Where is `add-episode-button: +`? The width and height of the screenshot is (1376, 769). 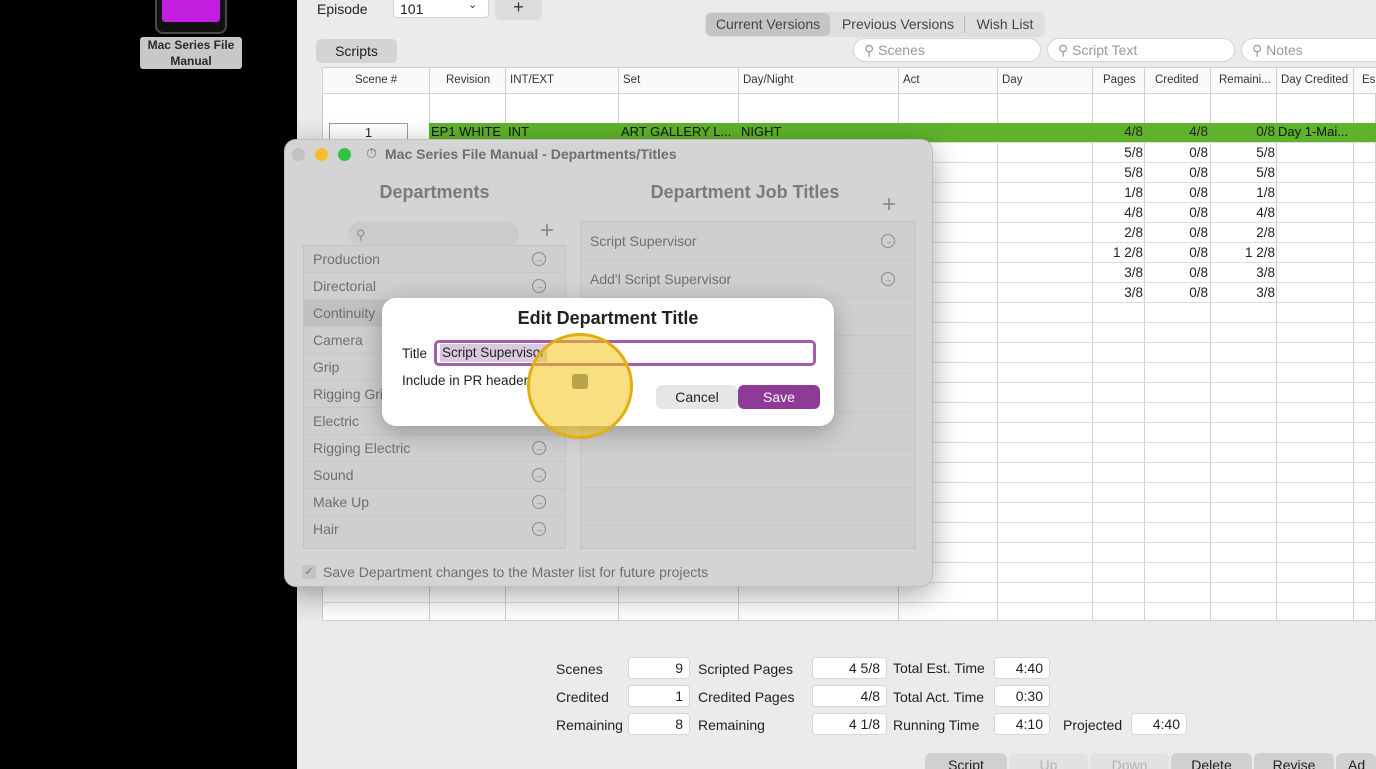 add-episode-button: + is located at coordinates (518, 10).